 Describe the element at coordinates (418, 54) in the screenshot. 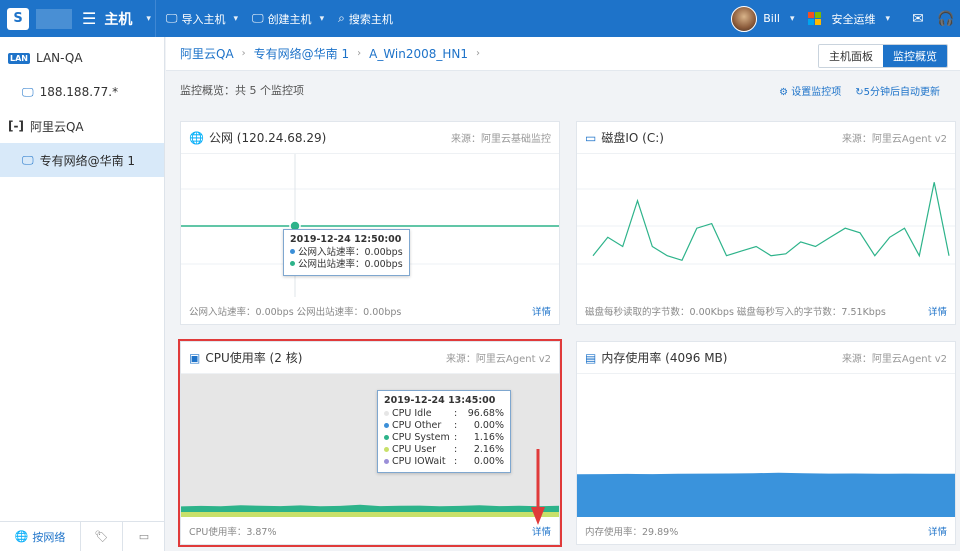

I see `breadcrumb-item: A_Win2008_HN1` at that location.